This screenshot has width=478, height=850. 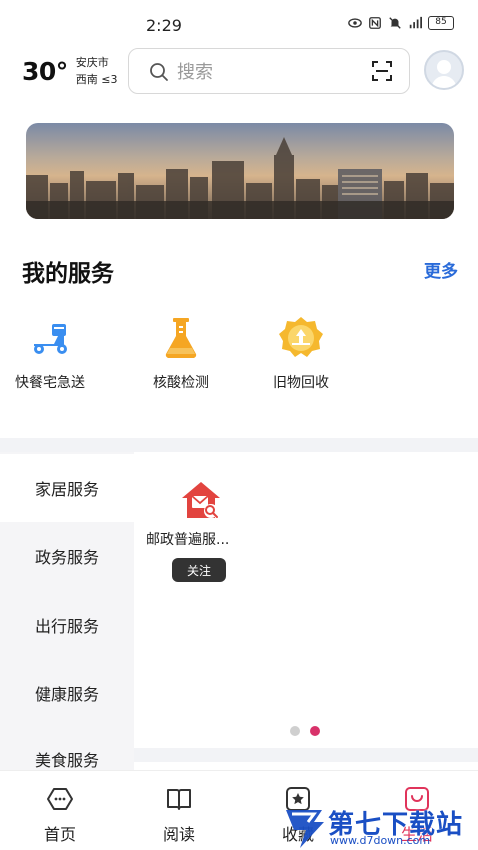 I want to click on flask-icon, so click(x=181, y=338).